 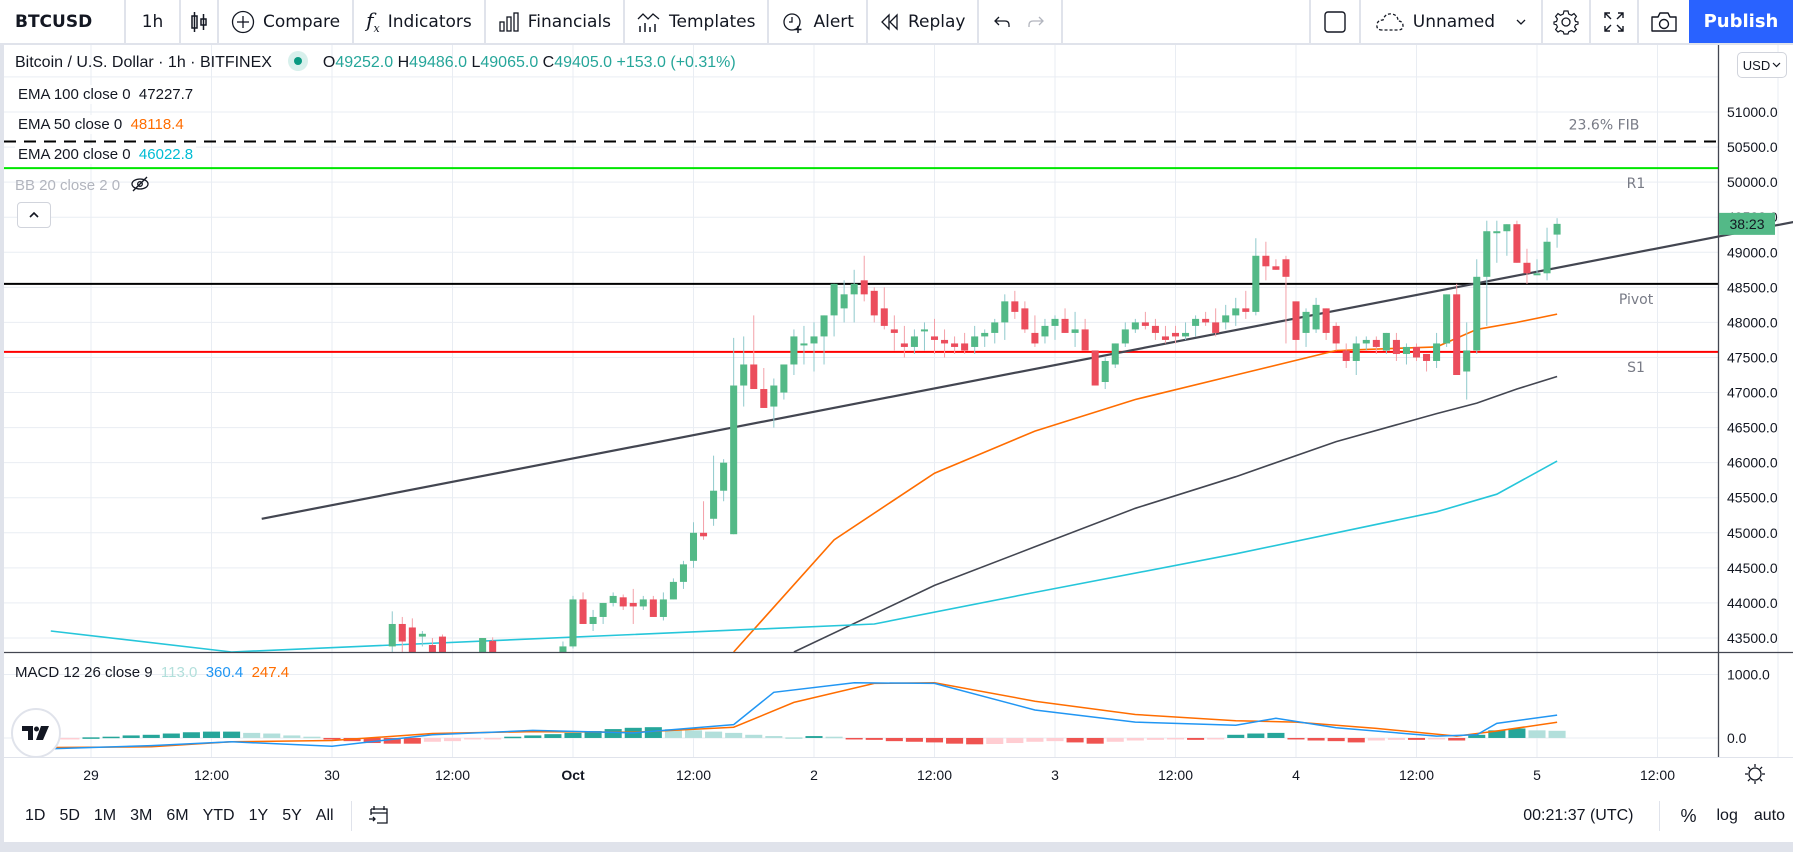 I want to click on indicator-legend-ema200: EMA 200 close 0 46022.8, so click(x=106, y=154).